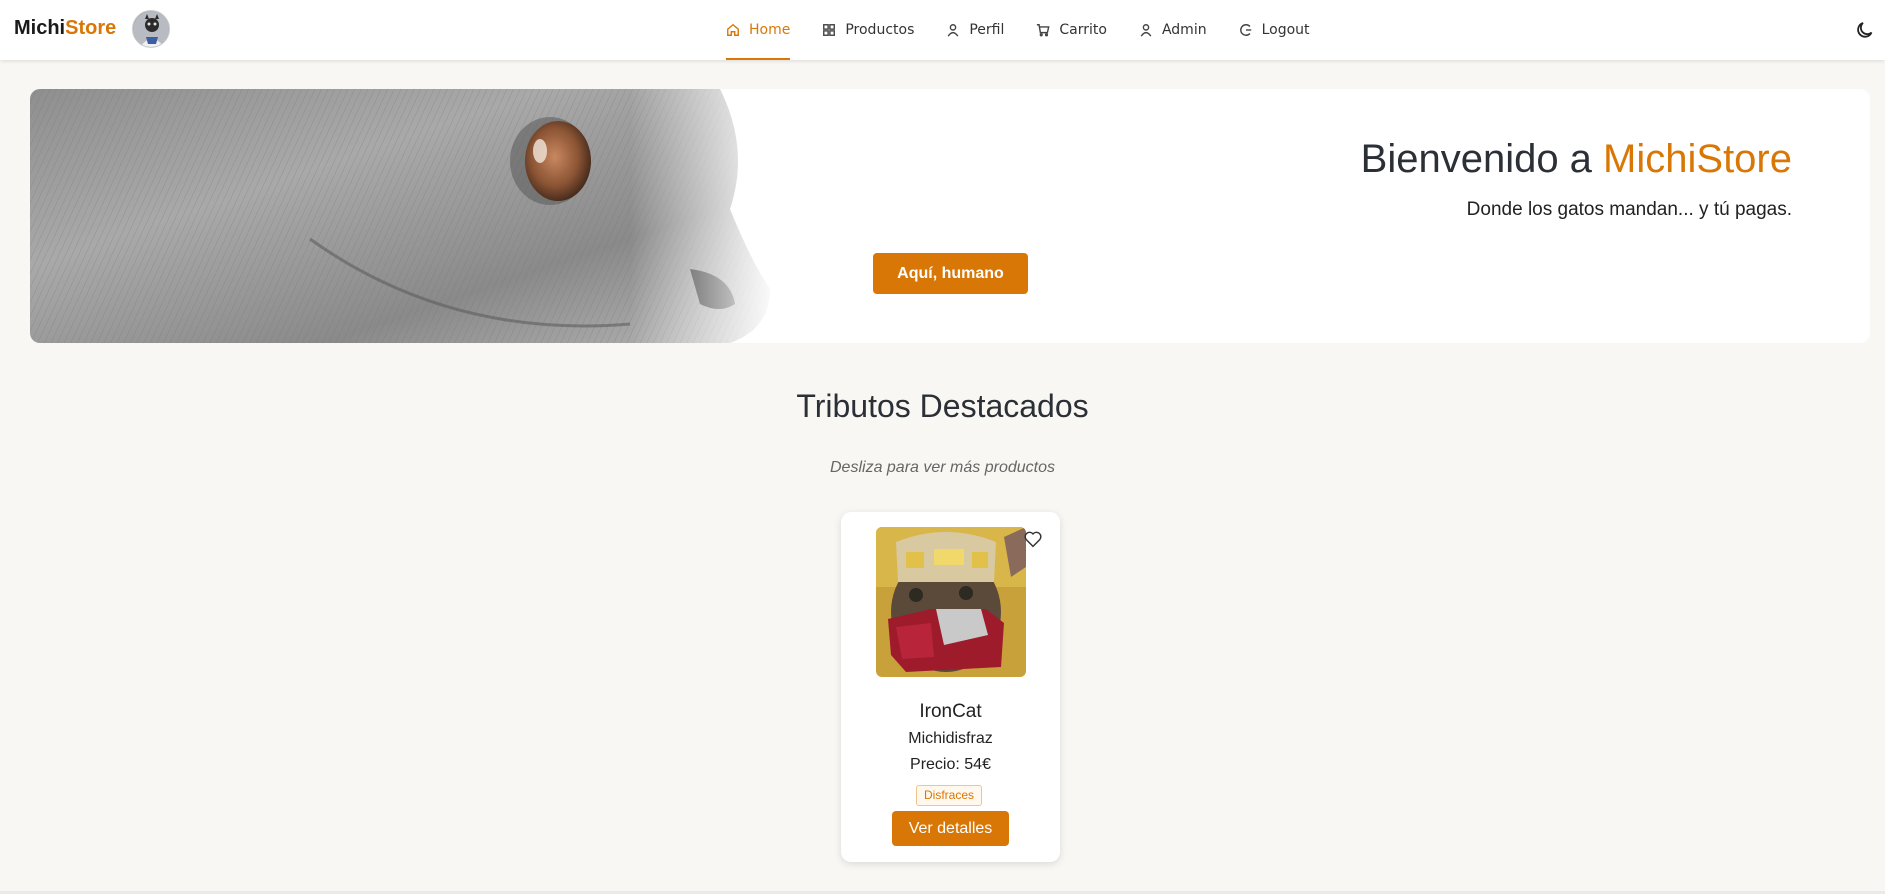  Describe the element at coordinates (770, 30) in the screenshot. I see `nav-label-home: Home` at that location.